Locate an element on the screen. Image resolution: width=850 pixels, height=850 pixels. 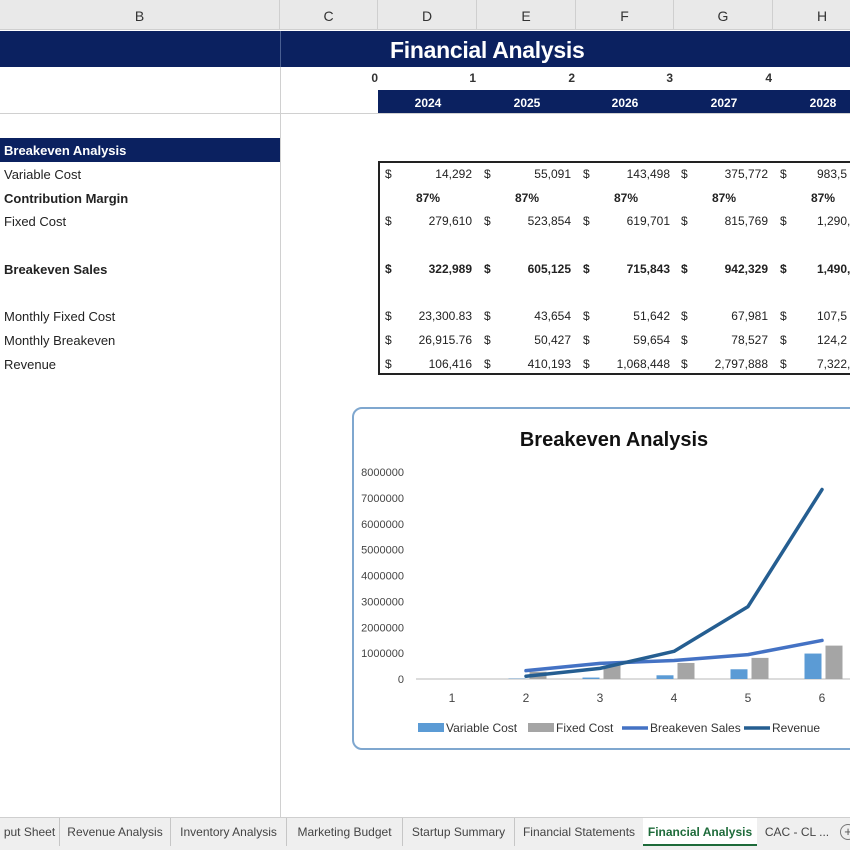
y-tick-label: 5000000 is located at coordinates (382, 551).